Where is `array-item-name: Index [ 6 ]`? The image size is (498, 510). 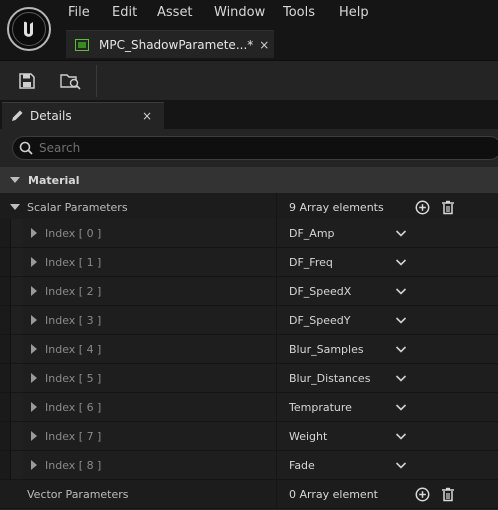 array-item-name: Index [ 6 ] is located at coordinates (65, 407).